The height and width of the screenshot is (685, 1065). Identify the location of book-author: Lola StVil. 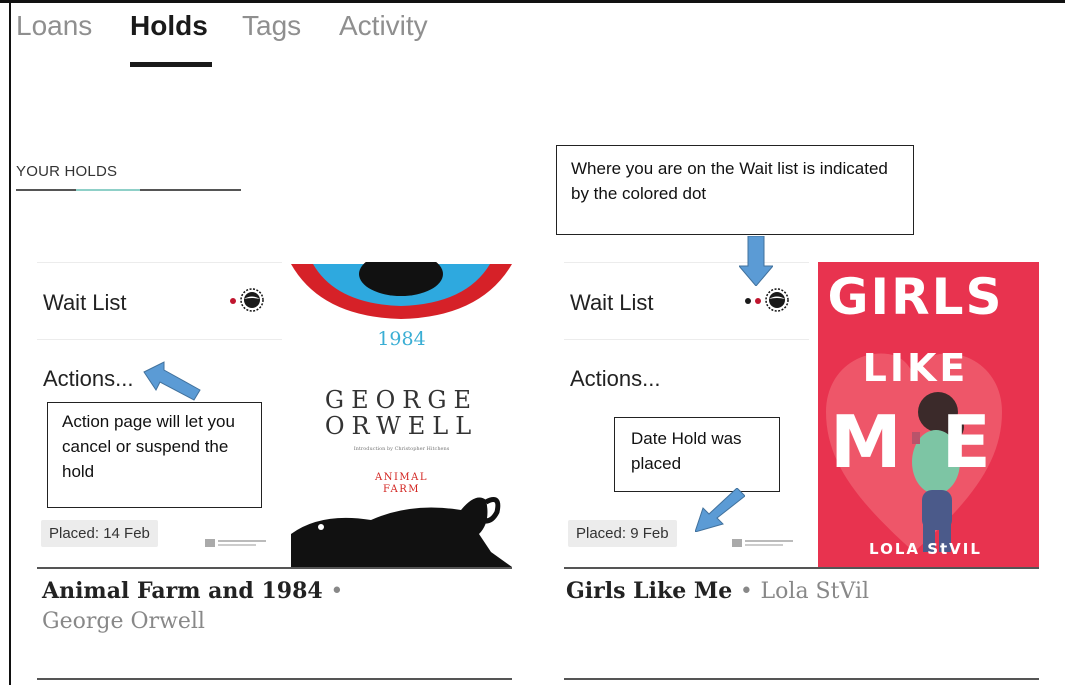
(815, 591).